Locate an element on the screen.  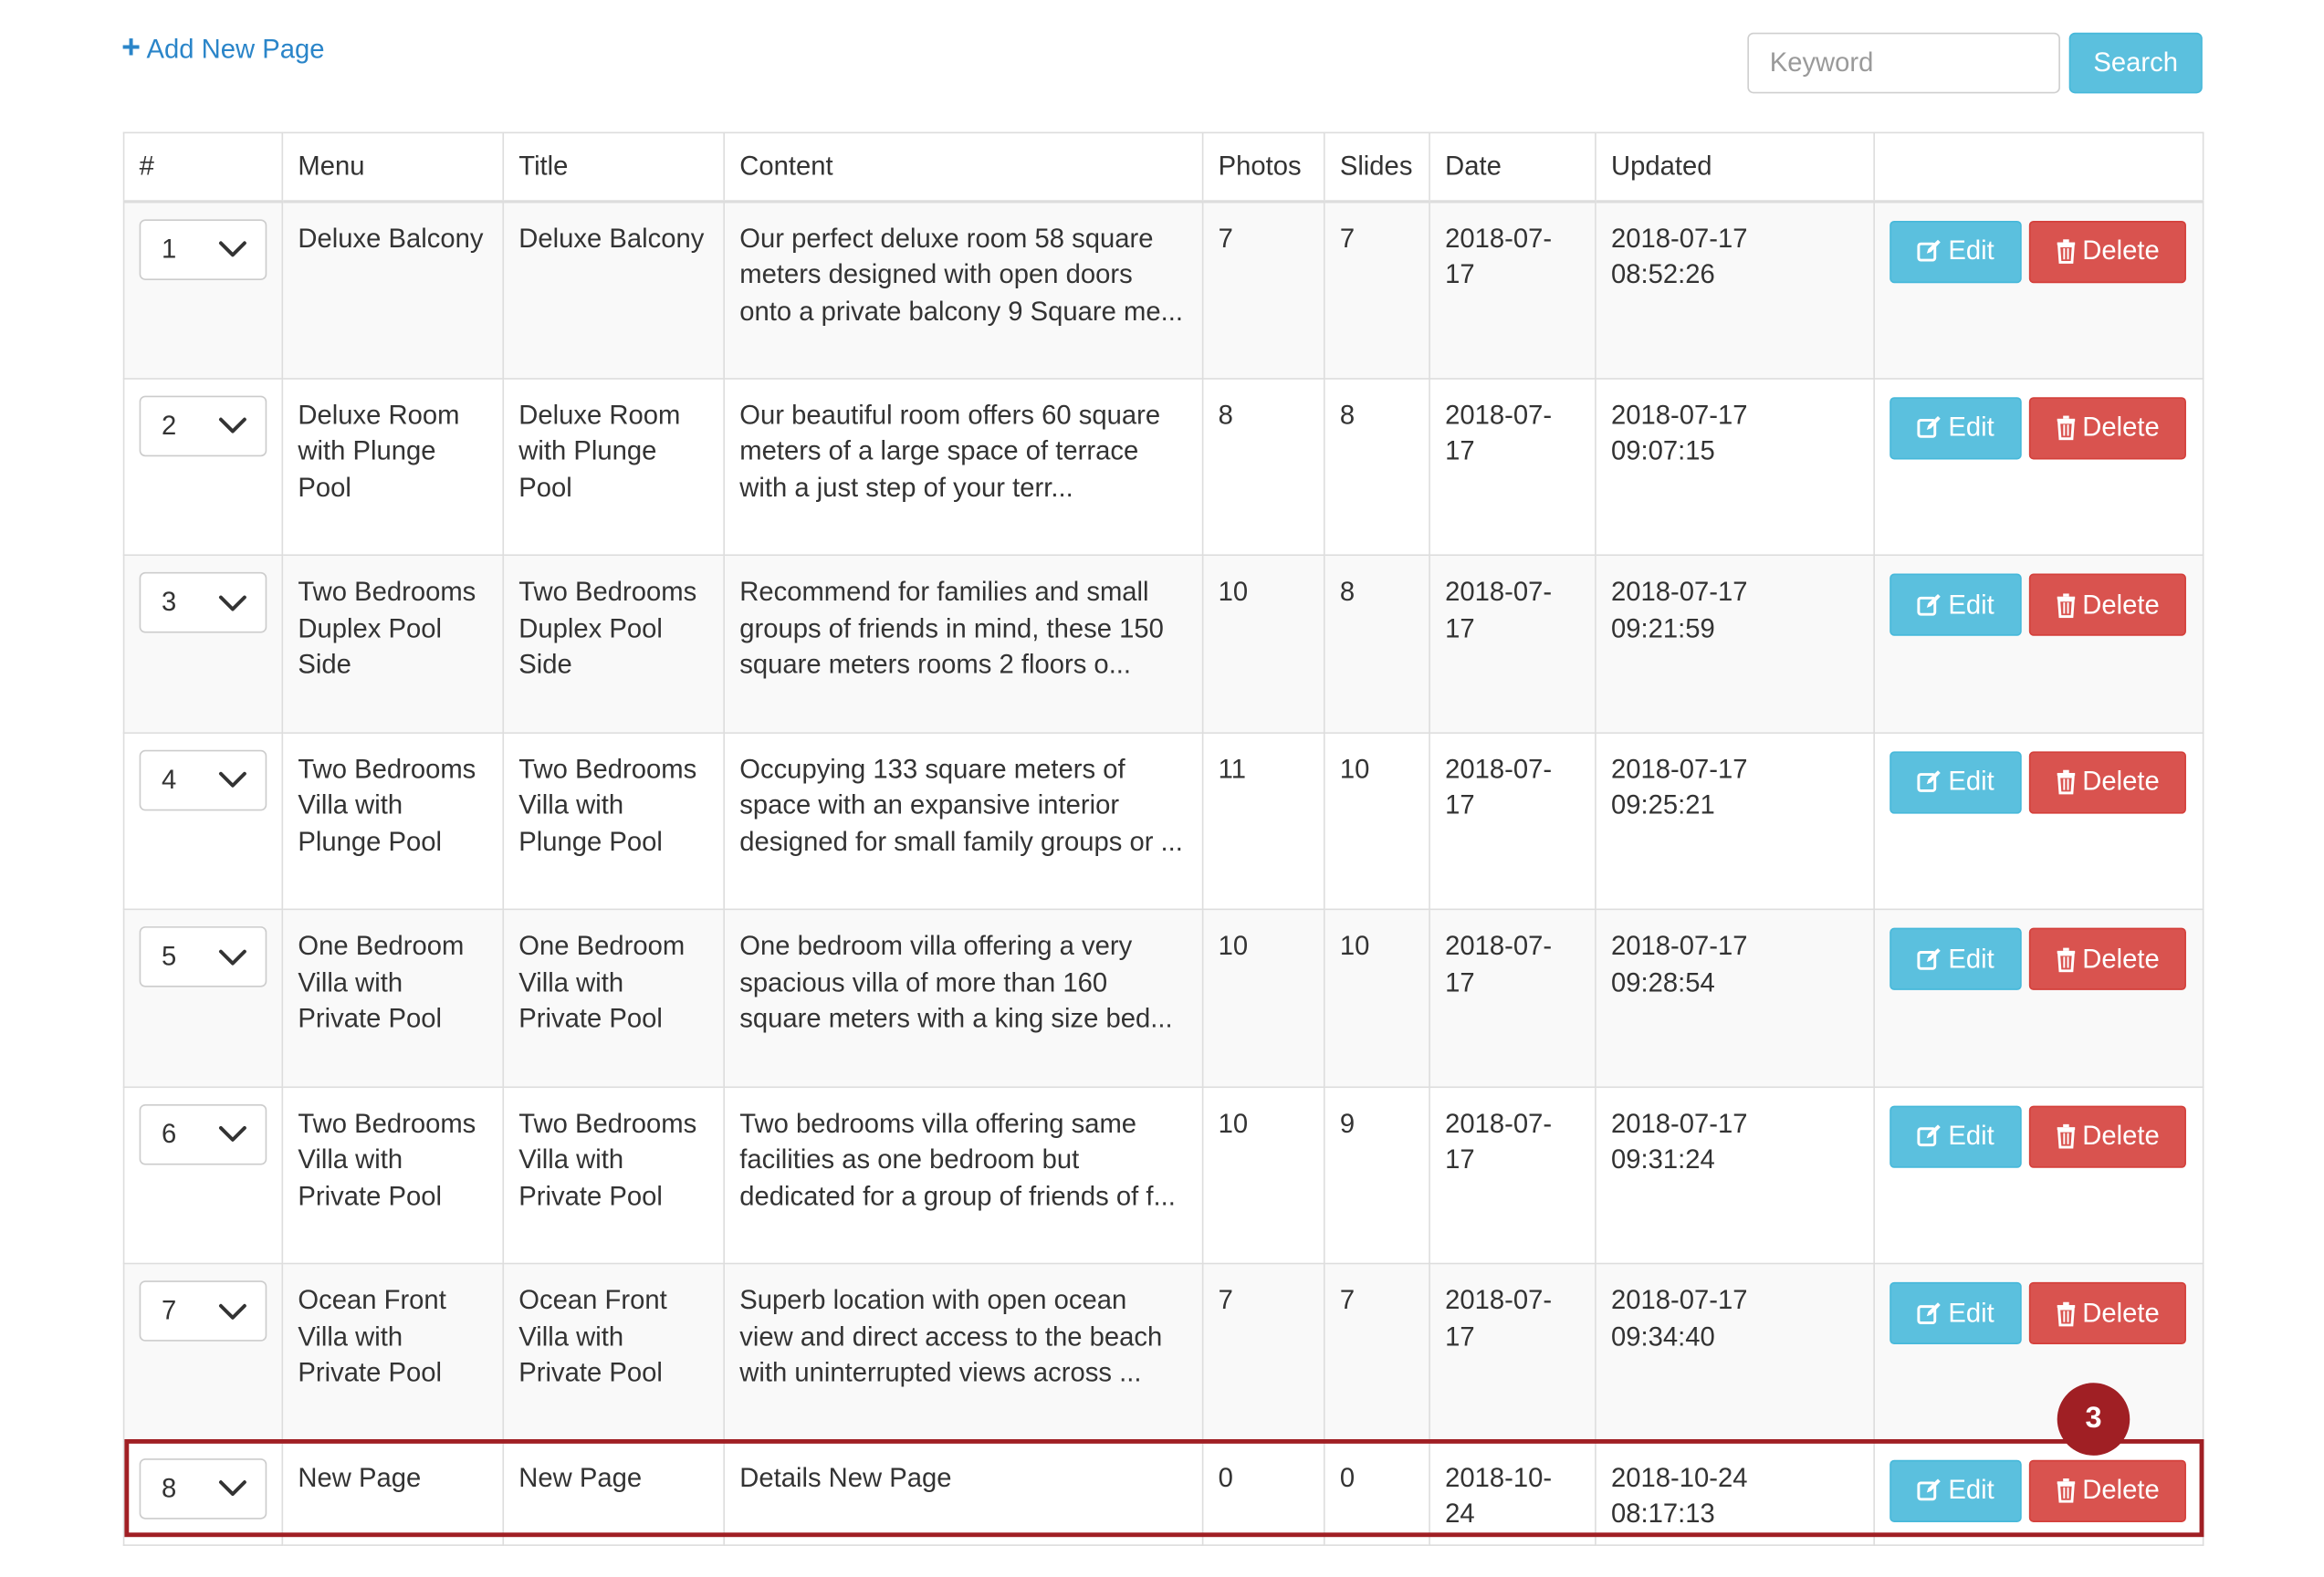
cell-updated: 2018-07-17 09:25:21 is located at coordinates (1735, 821).